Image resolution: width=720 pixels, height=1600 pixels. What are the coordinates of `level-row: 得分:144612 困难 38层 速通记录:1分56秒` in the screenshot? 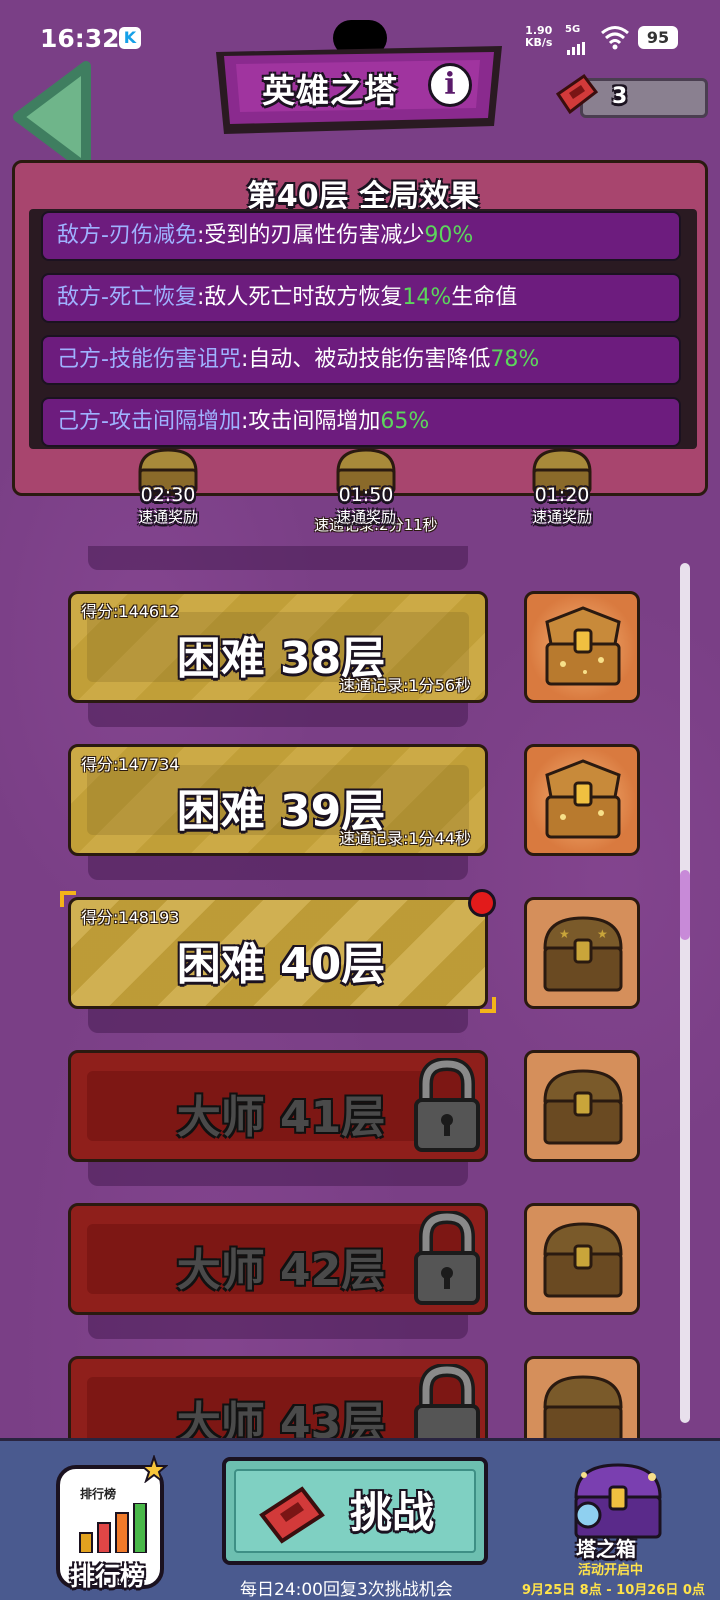 It's located at (360, 668).